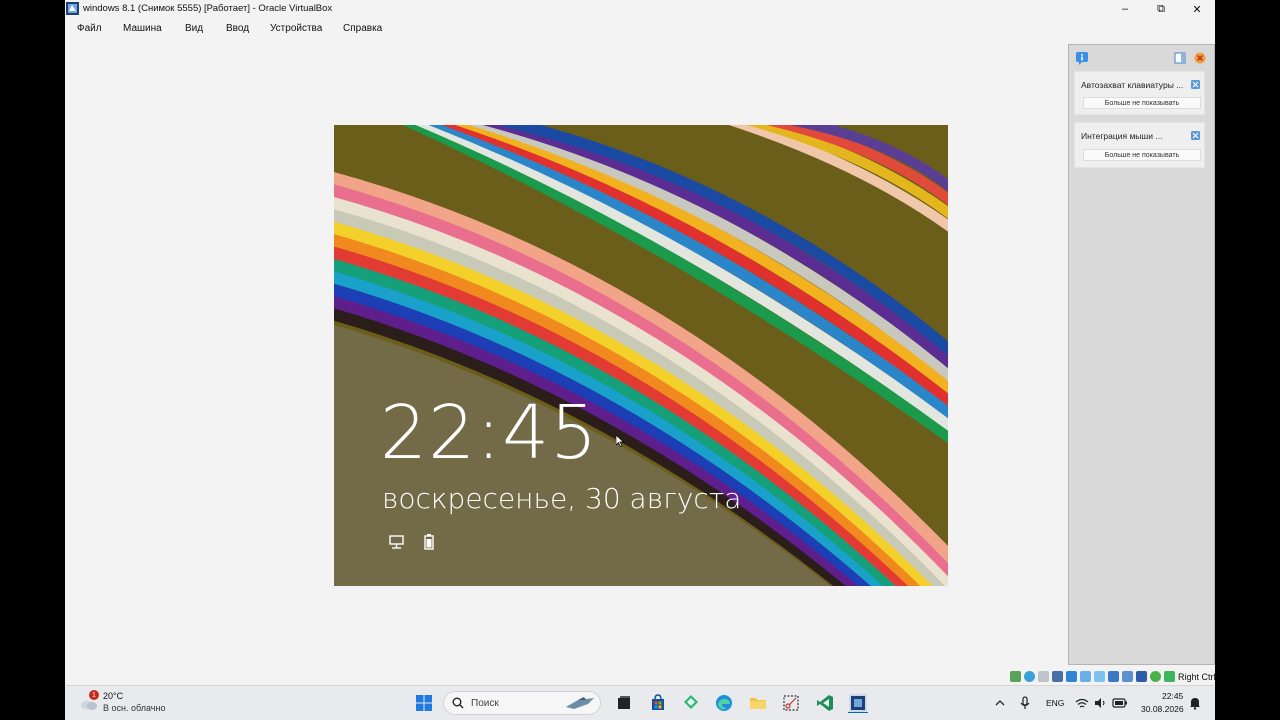 The height and width of the screenshot is (720, 1280). I want to click on network-adapter-icon, so click(1071, 676).